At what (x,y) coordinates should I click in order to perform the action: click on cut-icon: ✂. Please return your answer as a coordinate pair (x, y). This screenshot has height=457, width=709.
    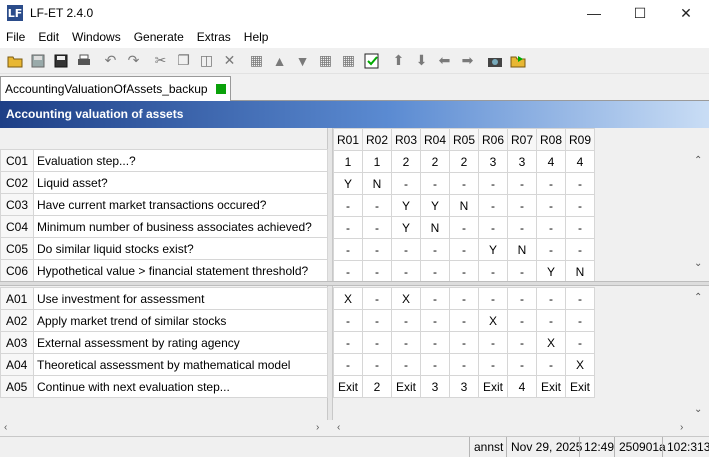
    Looking at the image, I should click on (160, 61).